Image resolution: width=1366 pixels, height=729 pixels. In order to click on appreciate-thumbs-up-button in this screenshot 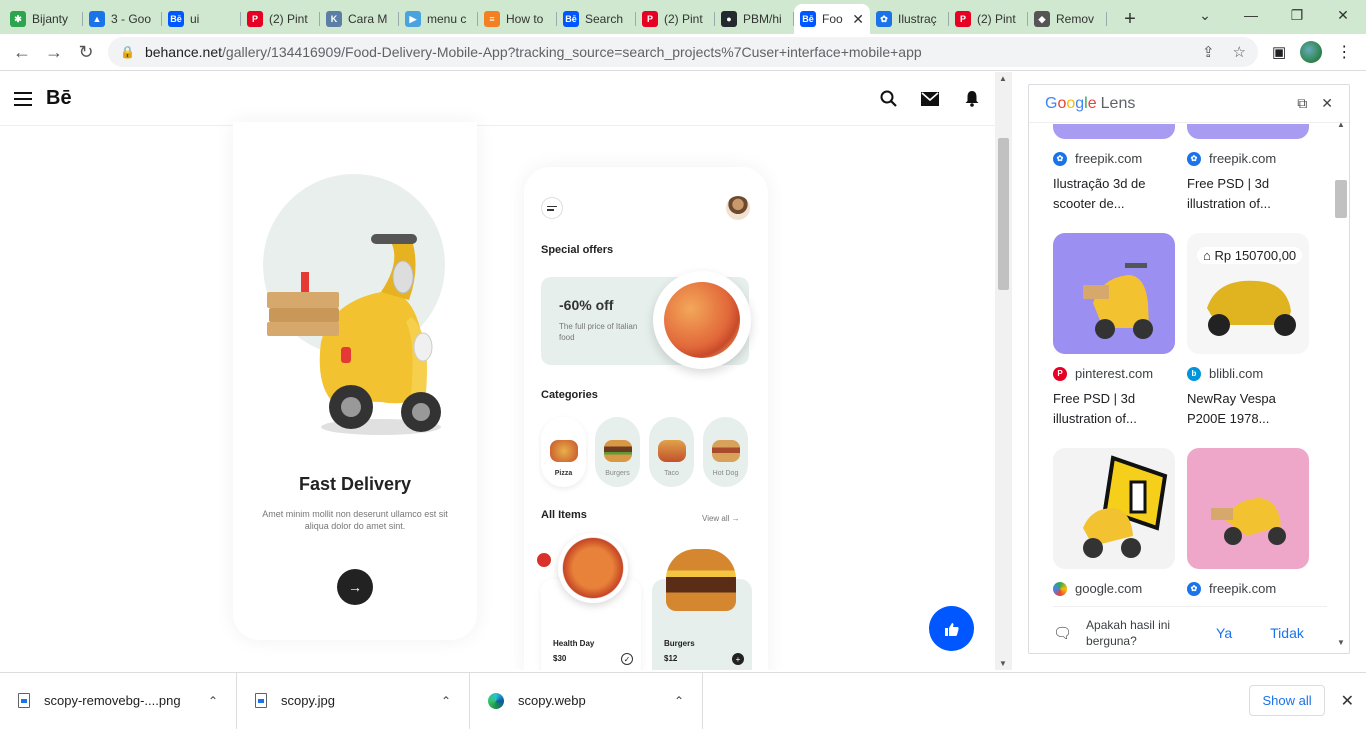, I will do `click(951, 628)`.